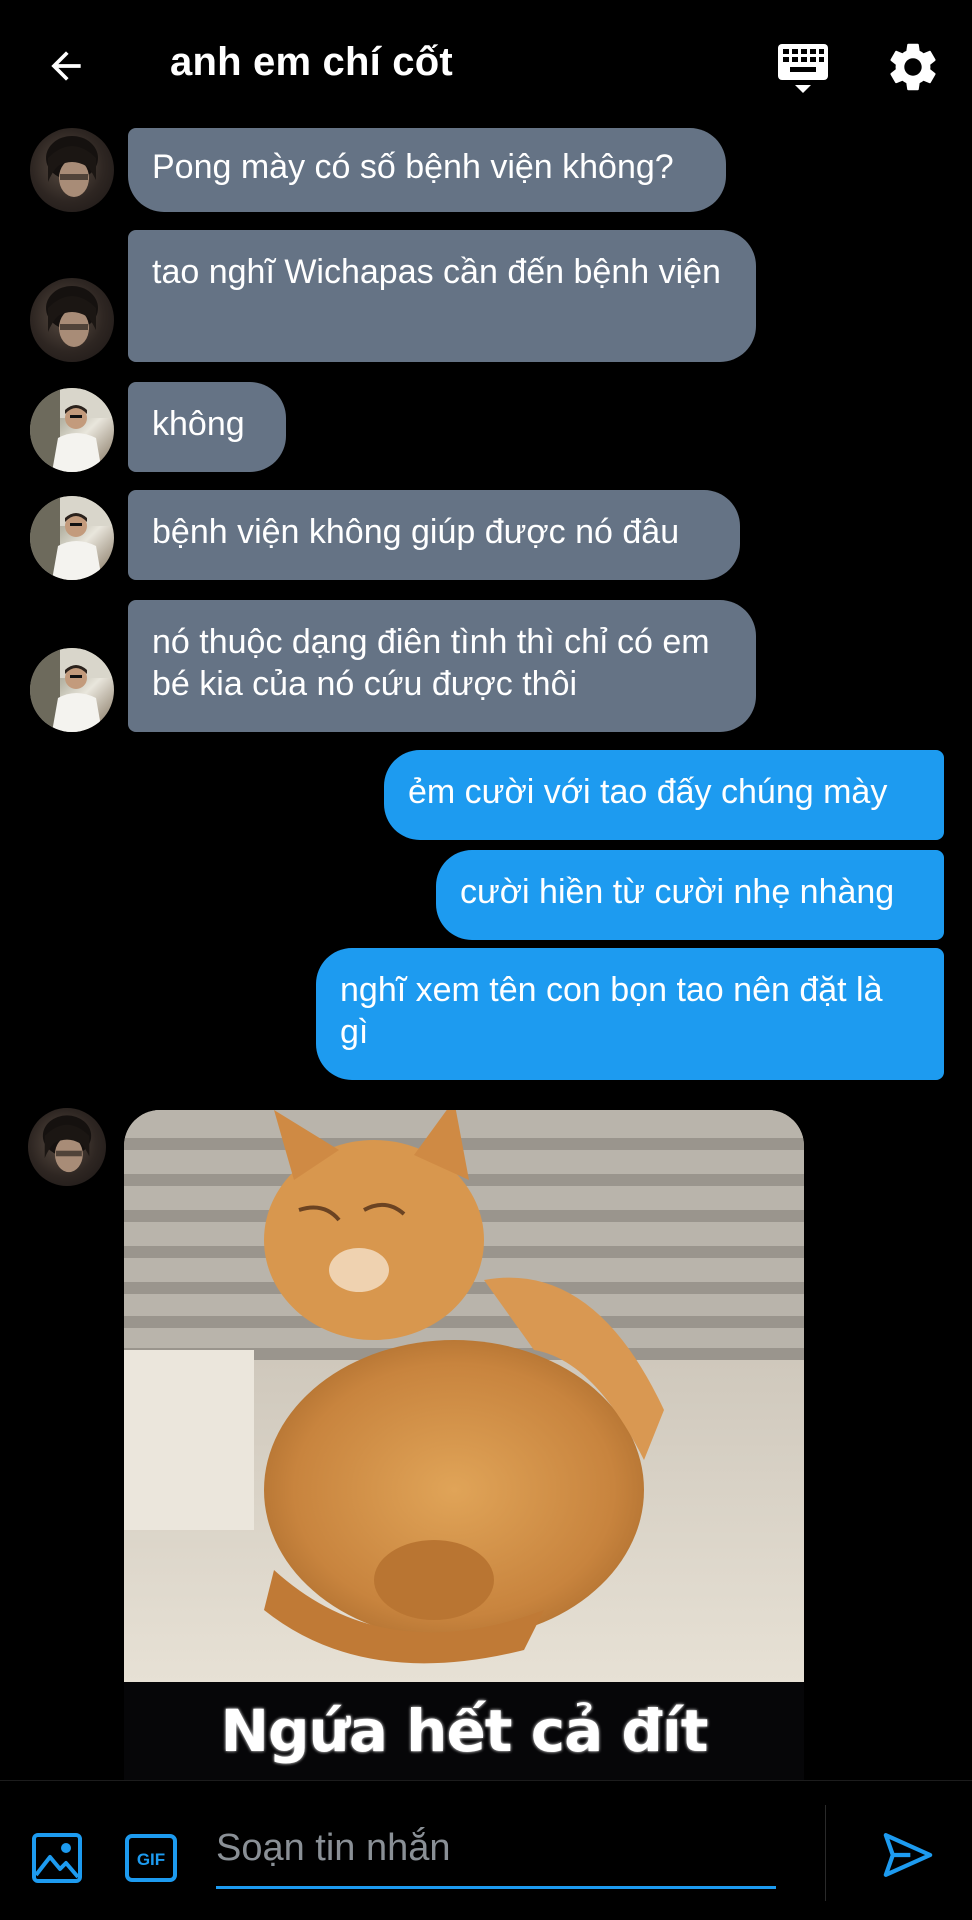  Describe the element at coordinates (690, 895) in the screenshot. I see `message-bubble: cười hiền từ cười nhẹ nhàng` at that location.